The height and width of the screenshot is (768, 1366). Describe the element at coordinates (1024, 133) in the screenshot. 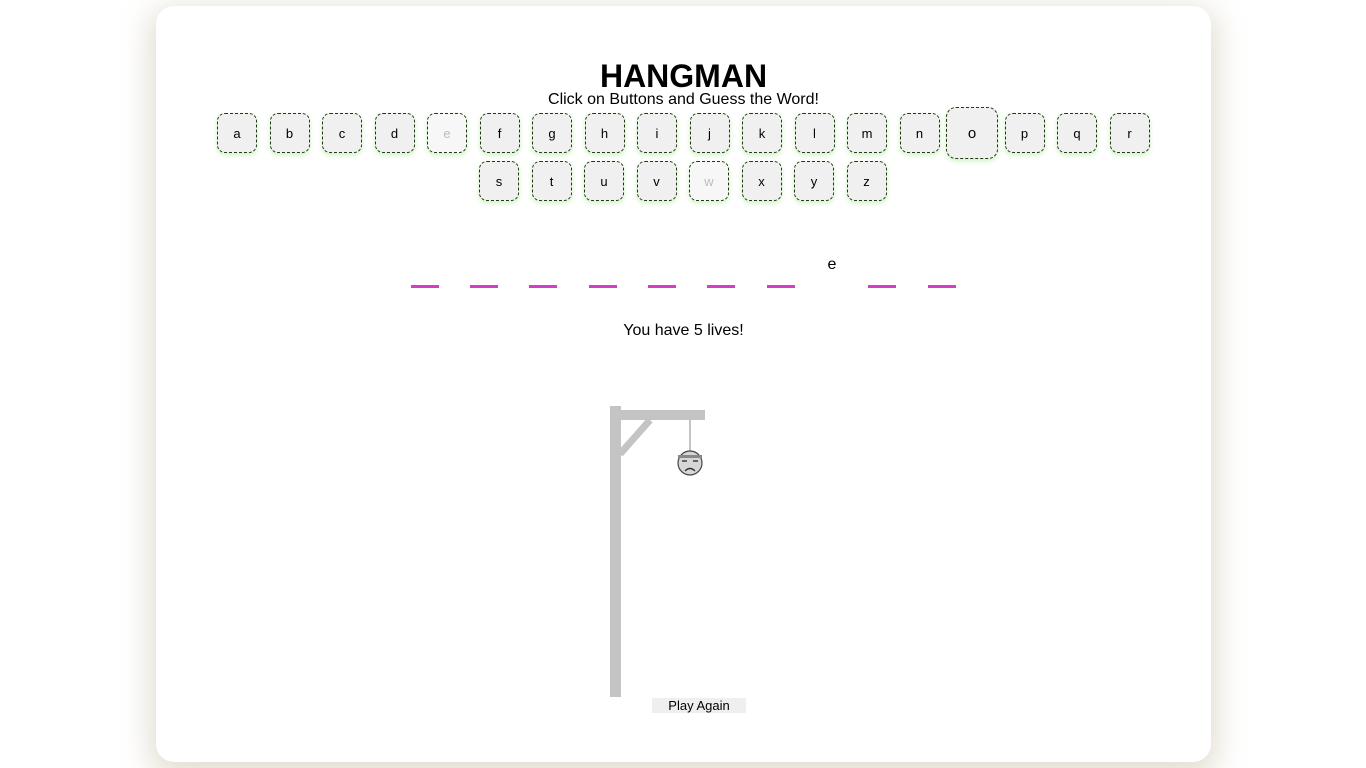

I see `letter-key-p: p` at that location.